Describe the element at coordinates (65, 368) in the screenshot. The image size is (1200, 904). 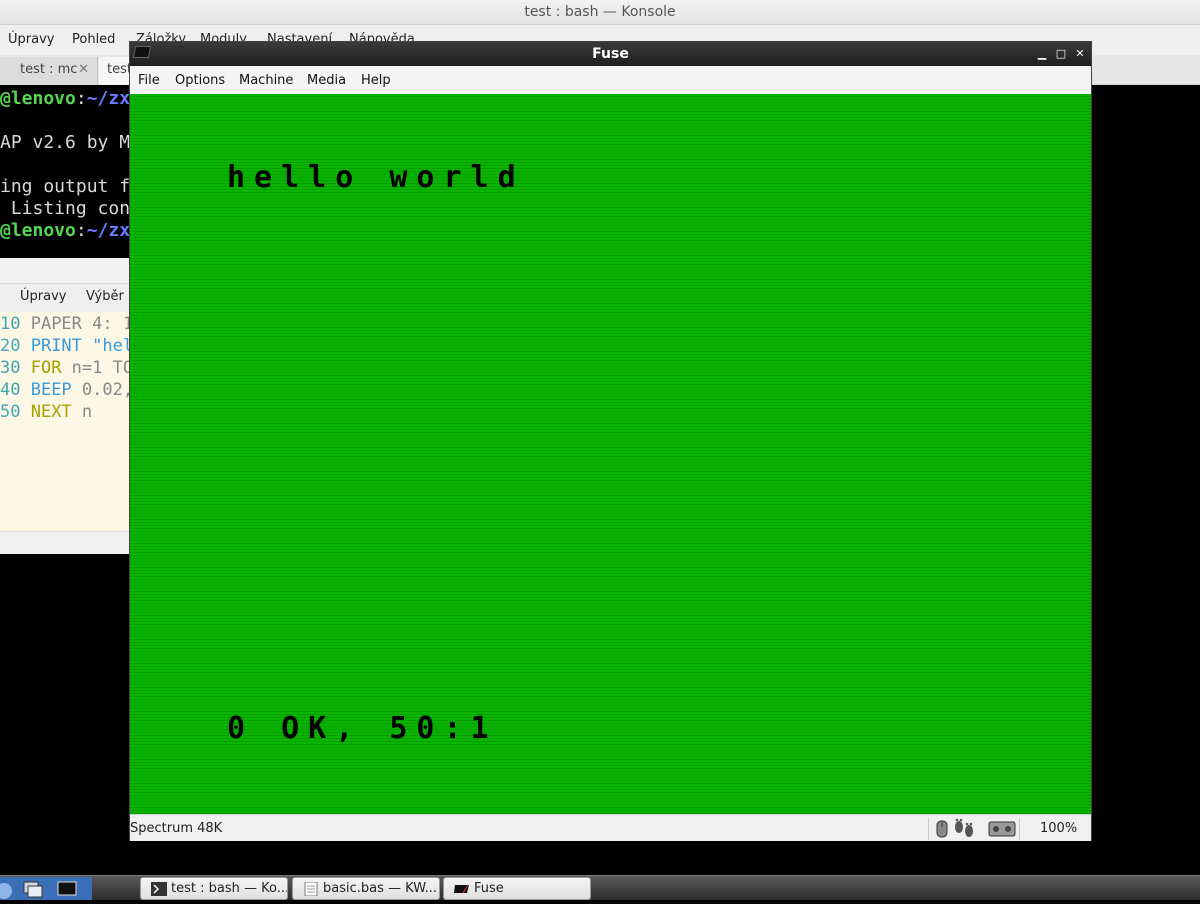
I see `code-line: 30 FOR n=1 TO` at that location.